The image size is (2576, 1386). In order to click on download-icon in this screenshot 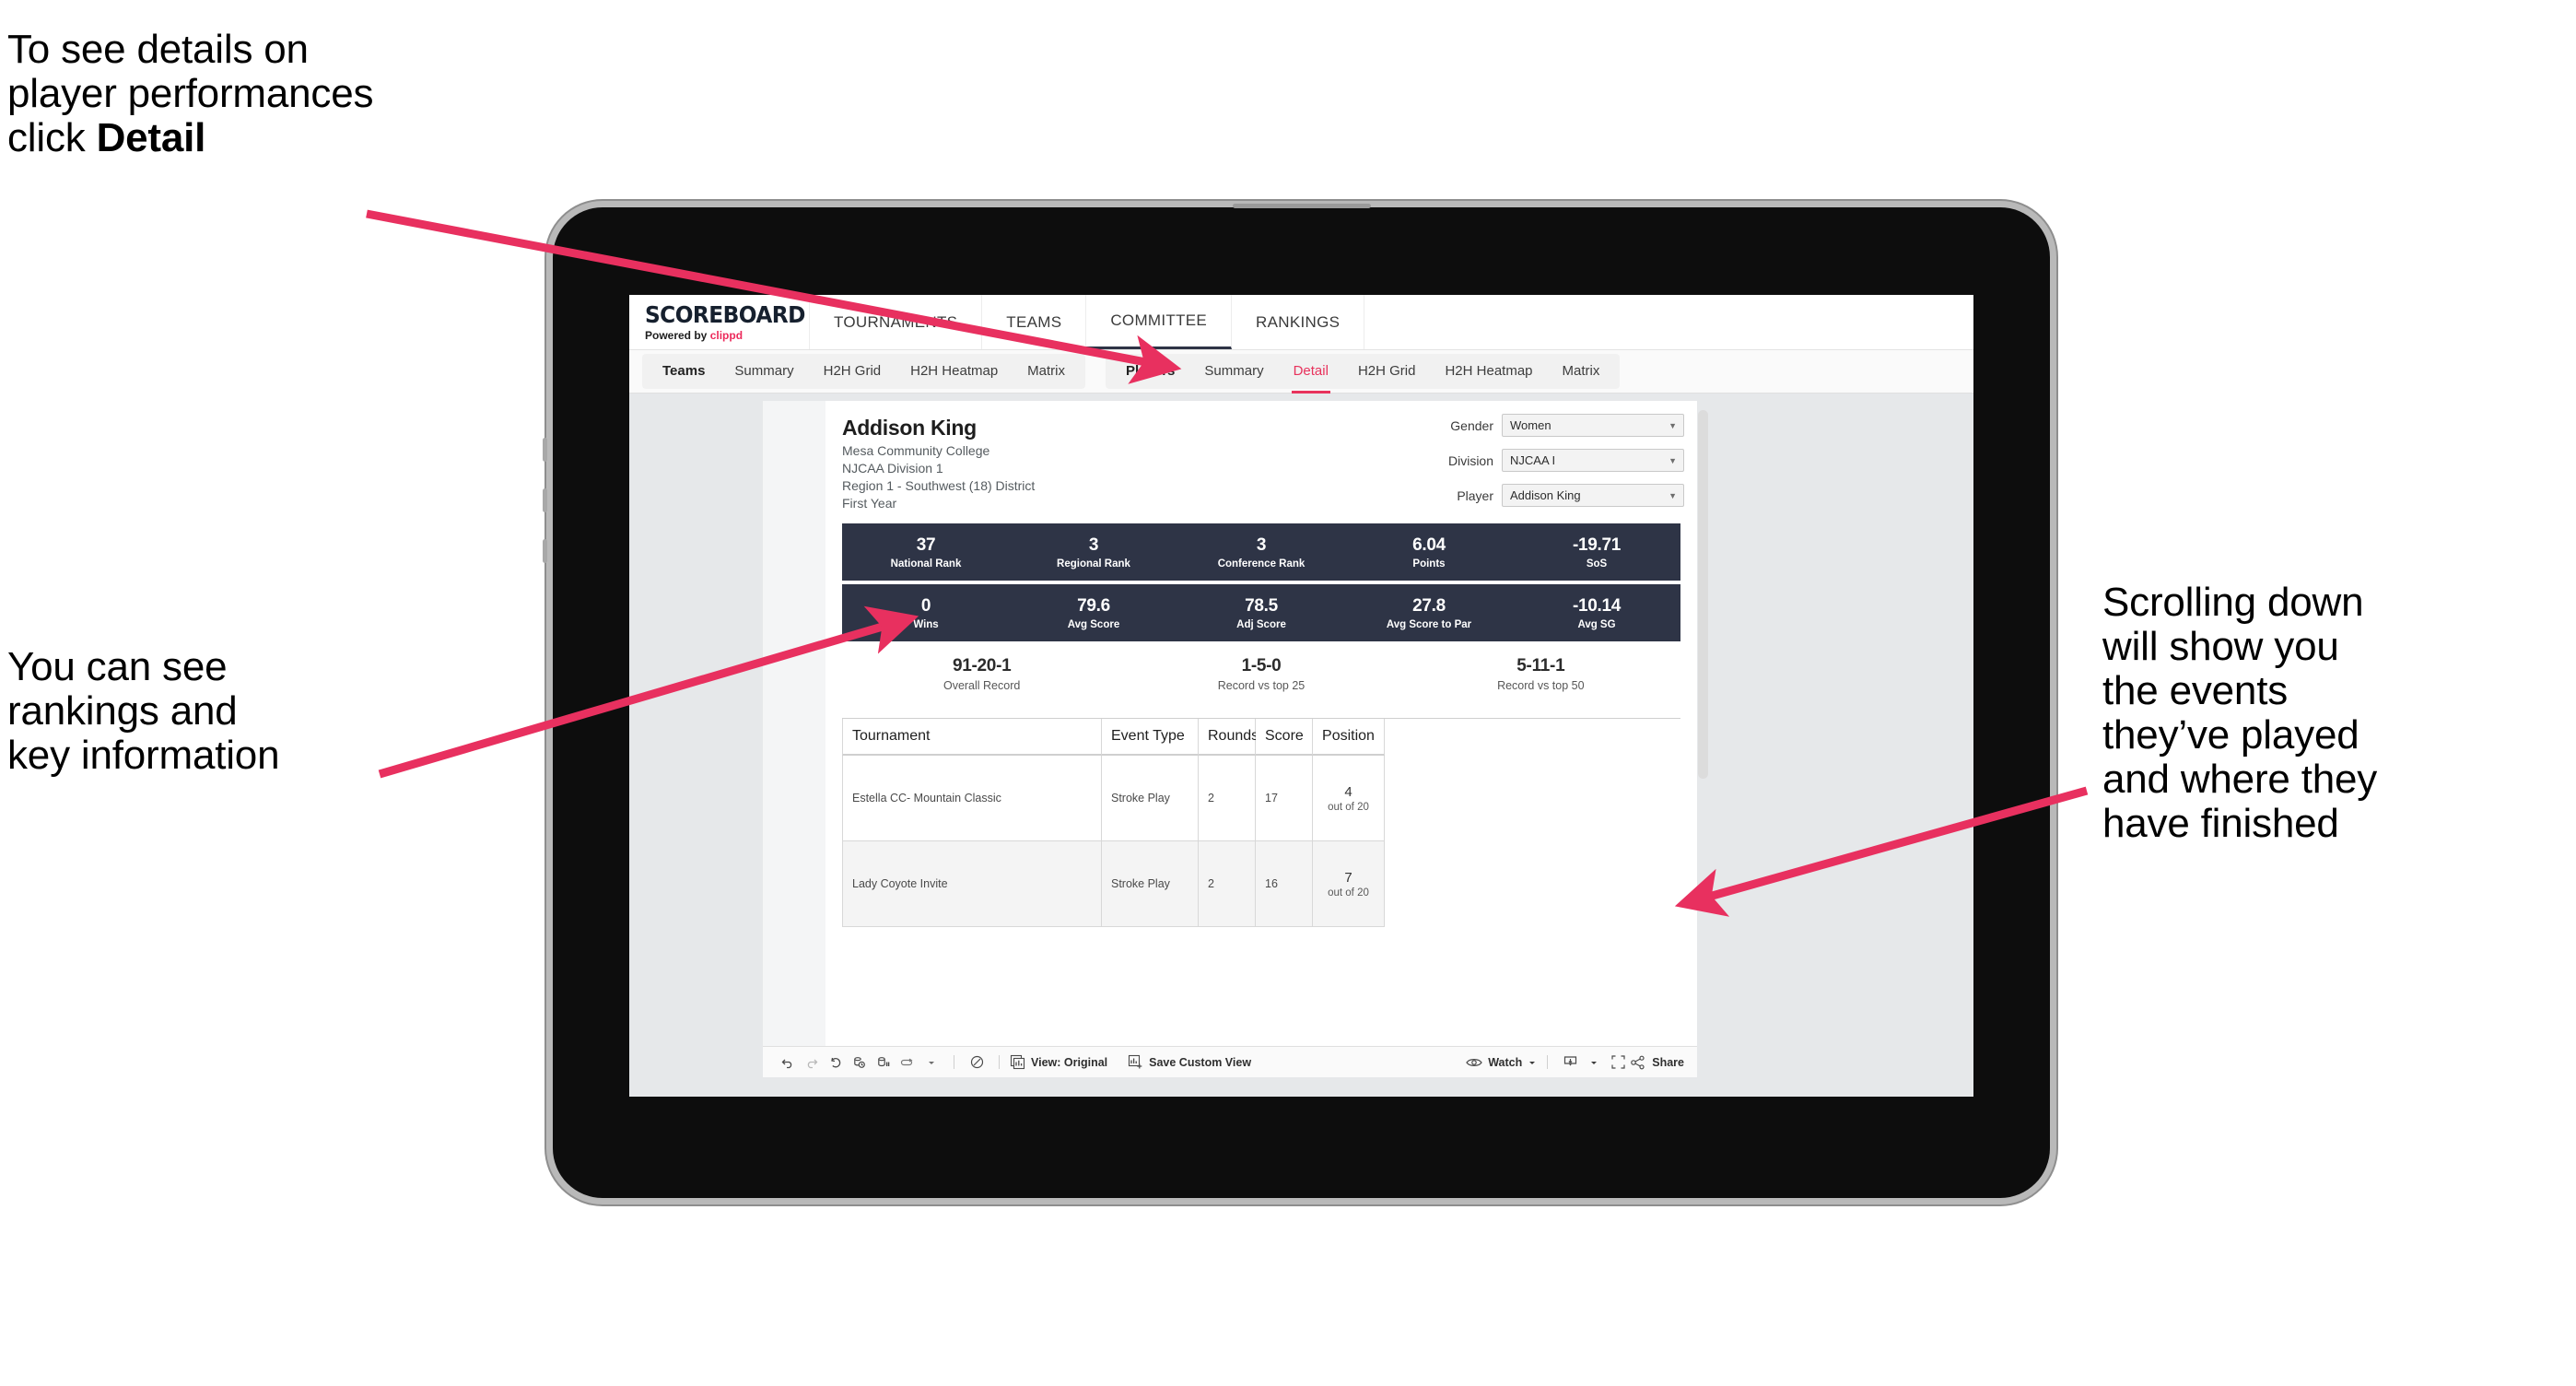, I will do `click(1570, 1062)`.